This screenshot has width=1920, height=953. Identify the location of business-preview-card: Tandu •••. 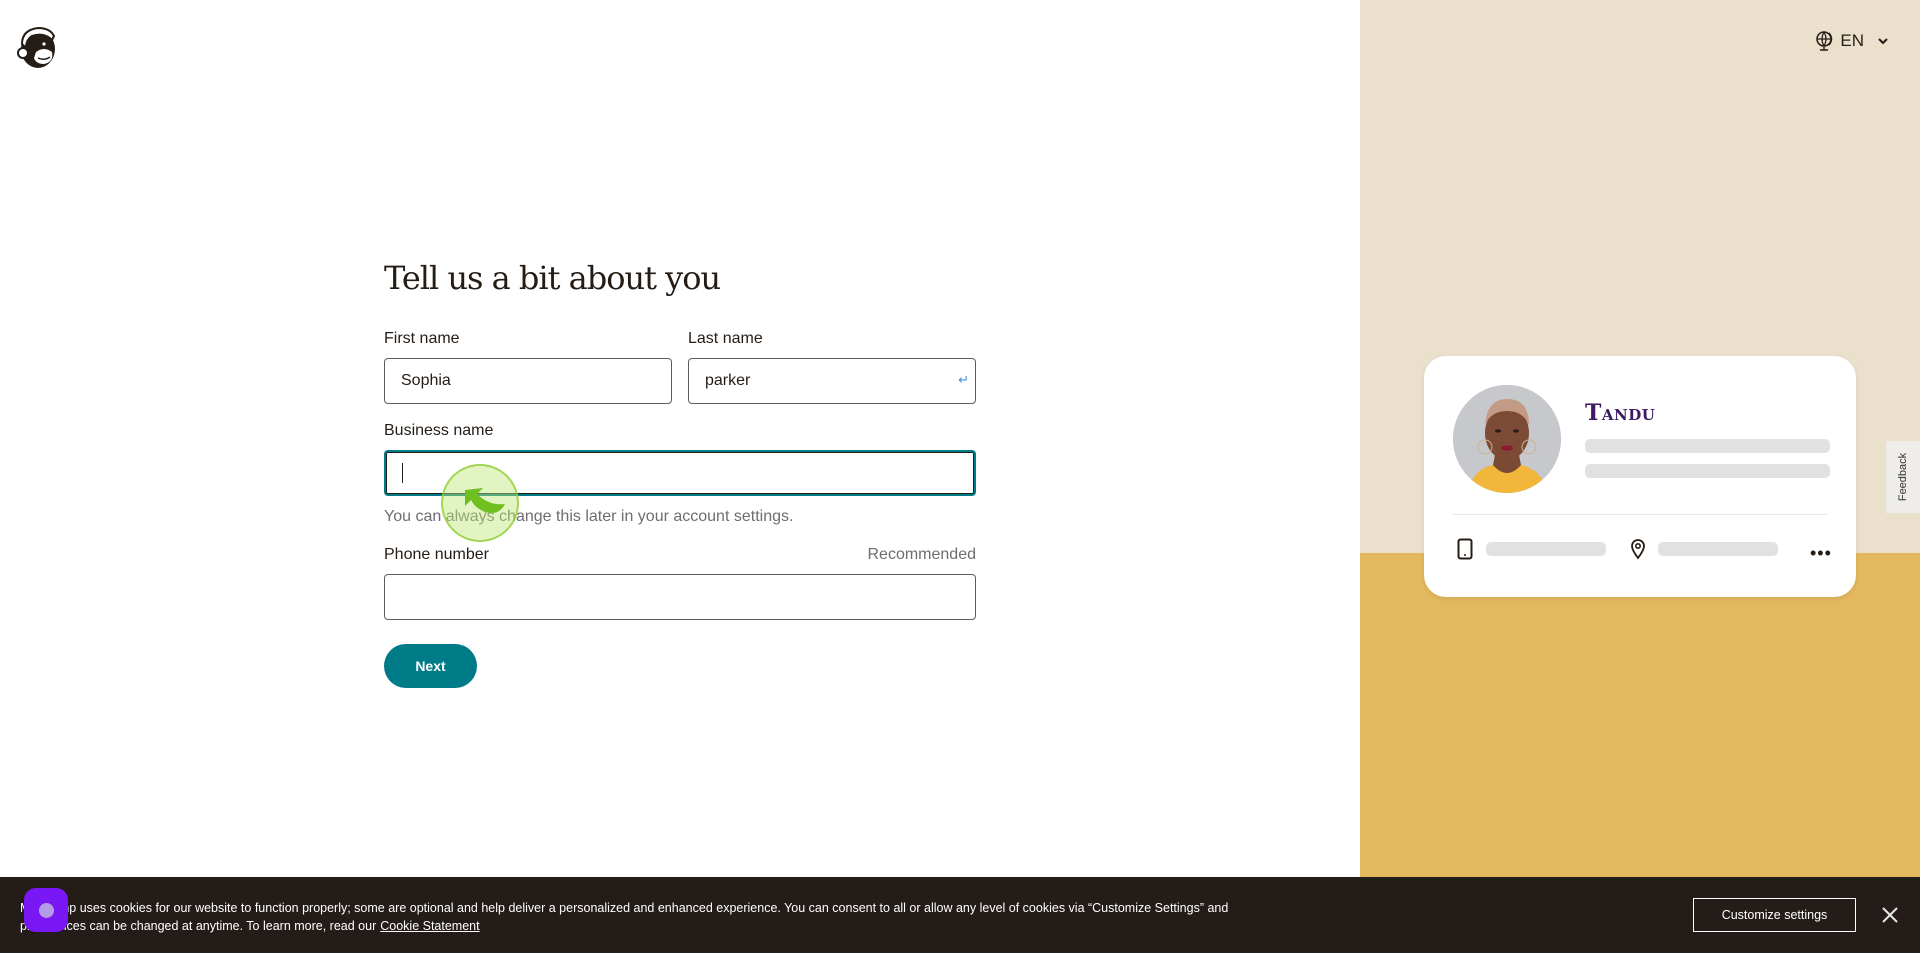
(1640, 476).